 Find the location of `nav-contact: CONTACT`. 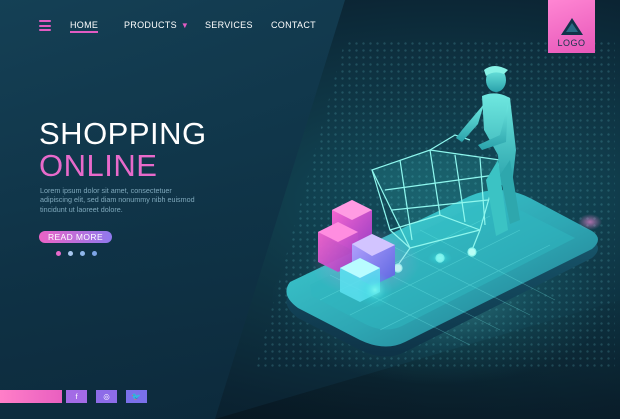

nav-contact: CONTACT is located at coordinates (293, 25).